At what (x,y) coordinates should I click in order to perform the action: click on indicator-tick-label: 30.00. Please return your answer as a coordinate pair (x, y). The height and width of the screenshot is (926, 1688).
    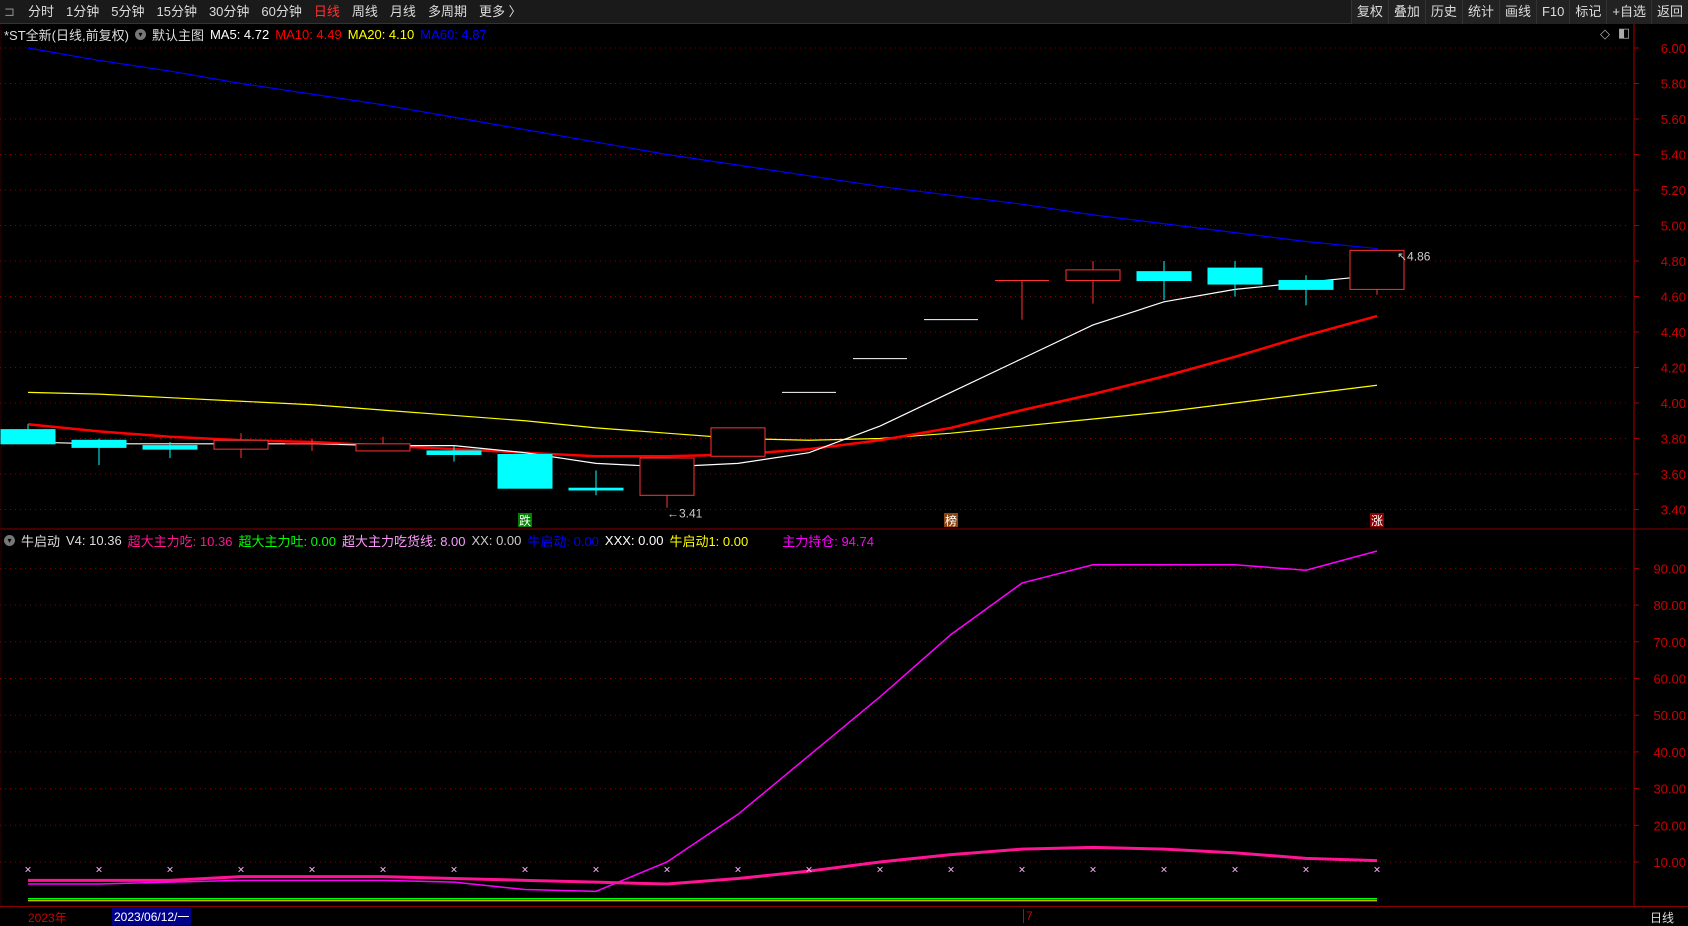
    Looking at the image, I should click on (1669, 789).